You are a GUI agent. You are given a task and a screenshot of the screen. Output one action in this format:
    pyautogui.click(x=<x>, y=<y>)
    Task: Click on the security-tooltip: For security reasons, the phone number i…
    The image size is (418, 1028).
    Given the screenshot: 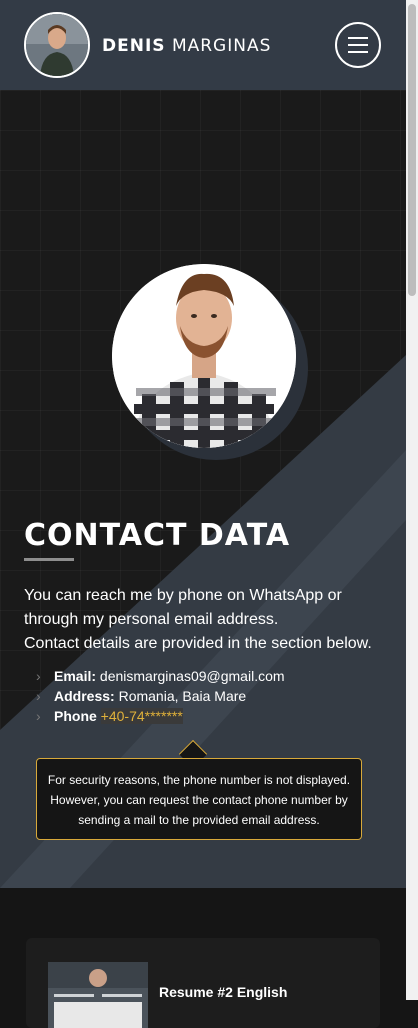 What is the action you would take?
    pyautogui.click(x=199, y=799)
    